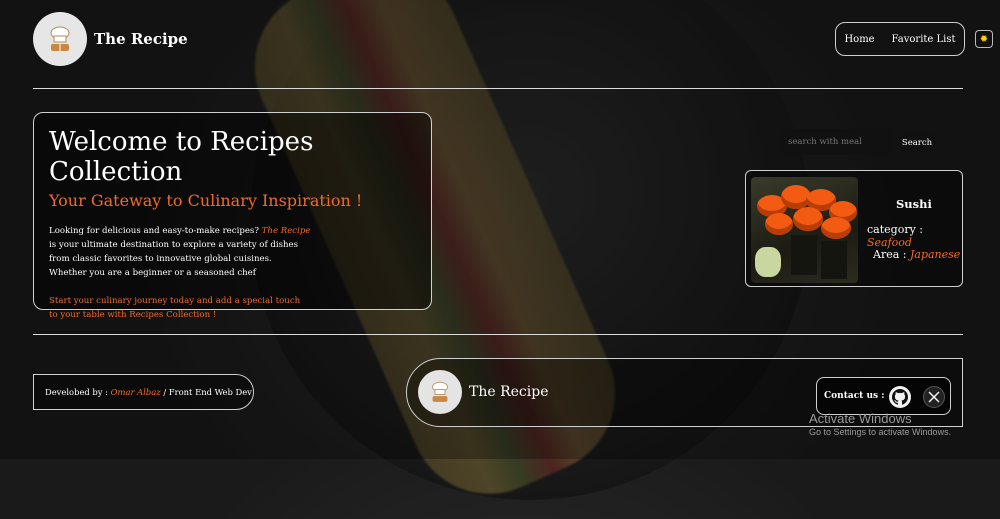 The height and width of the screenshot is (519, 1000). I want to click on meal-search-input, so click(836, 142).